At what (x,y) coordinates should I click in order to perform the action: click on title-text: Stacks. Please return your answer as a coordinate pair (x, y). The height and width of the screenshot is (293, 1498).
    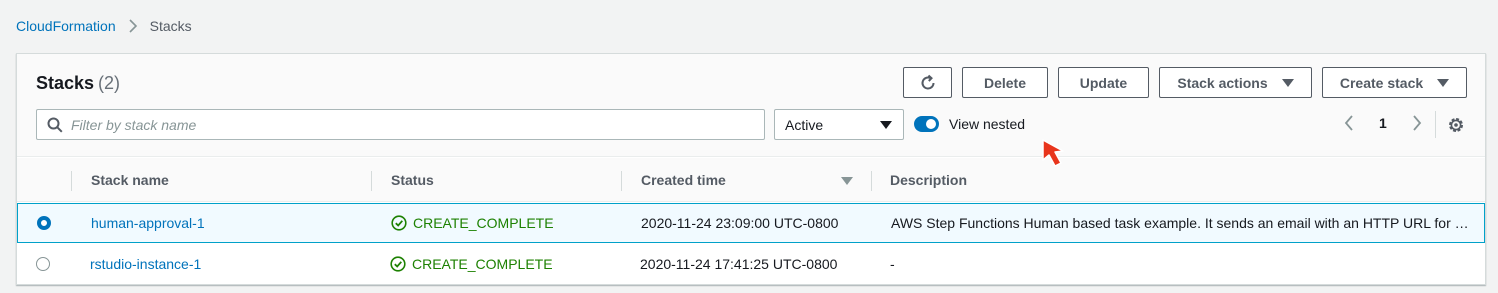
    Looking at the image, I should click on (65, 83).